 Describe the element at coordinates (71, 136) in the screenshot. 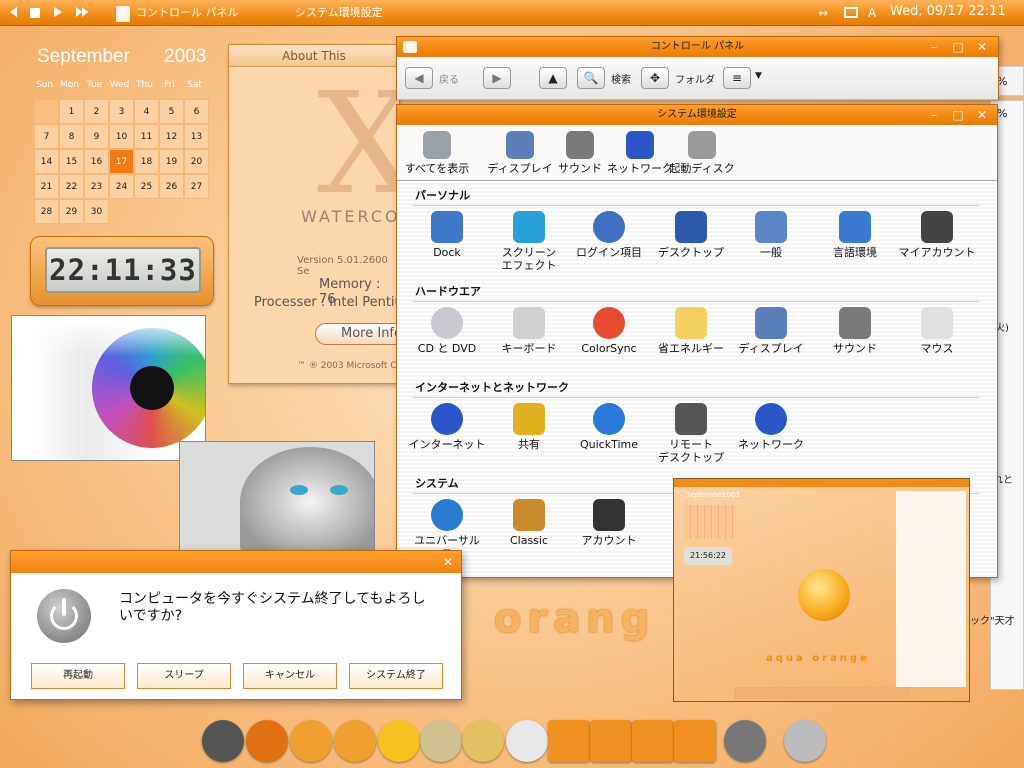

I see `calendar-day: 8` at that location.